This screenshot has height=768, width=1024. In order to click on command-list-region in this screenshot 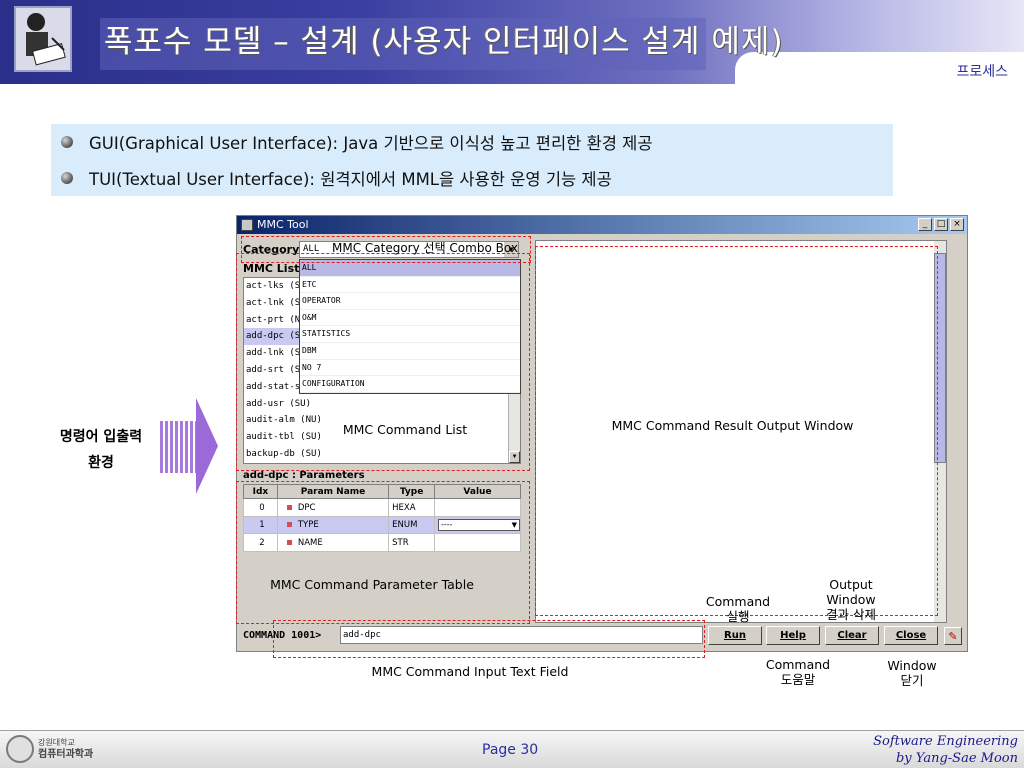, I will do `click(383, 362)`.